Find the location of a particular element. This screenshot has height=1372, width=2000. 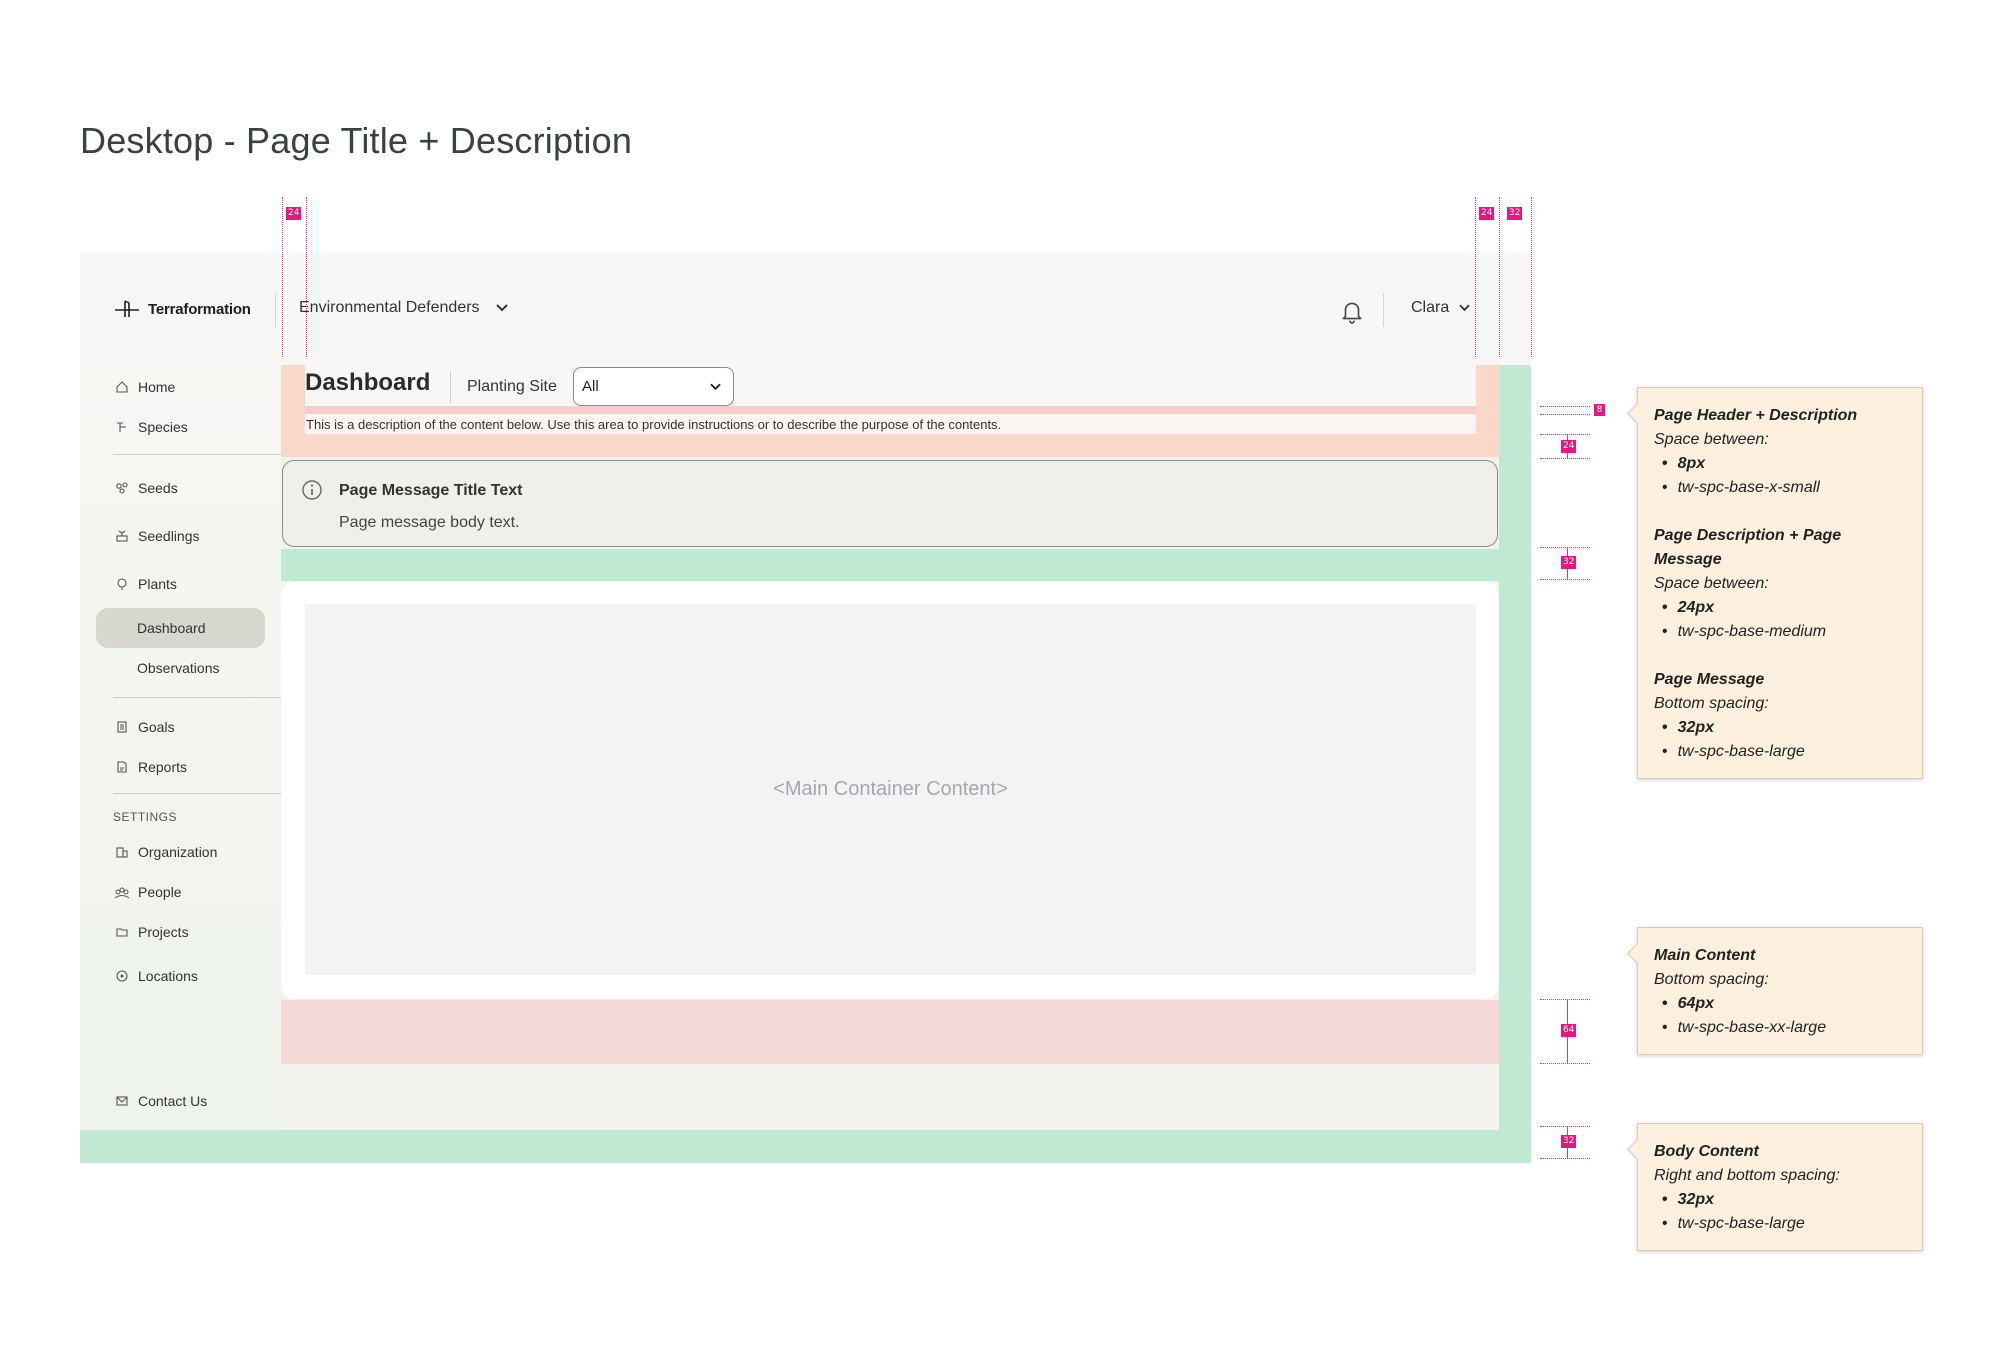

measure-header-desc: 8 is located at coordinates (1599, 410).